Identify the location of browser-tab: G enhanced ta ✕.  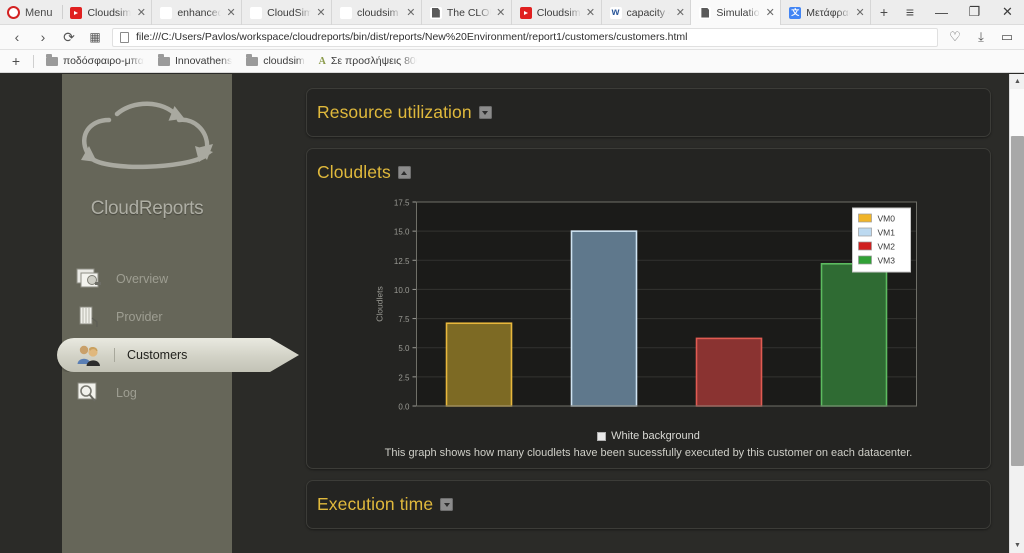
(197, 12).